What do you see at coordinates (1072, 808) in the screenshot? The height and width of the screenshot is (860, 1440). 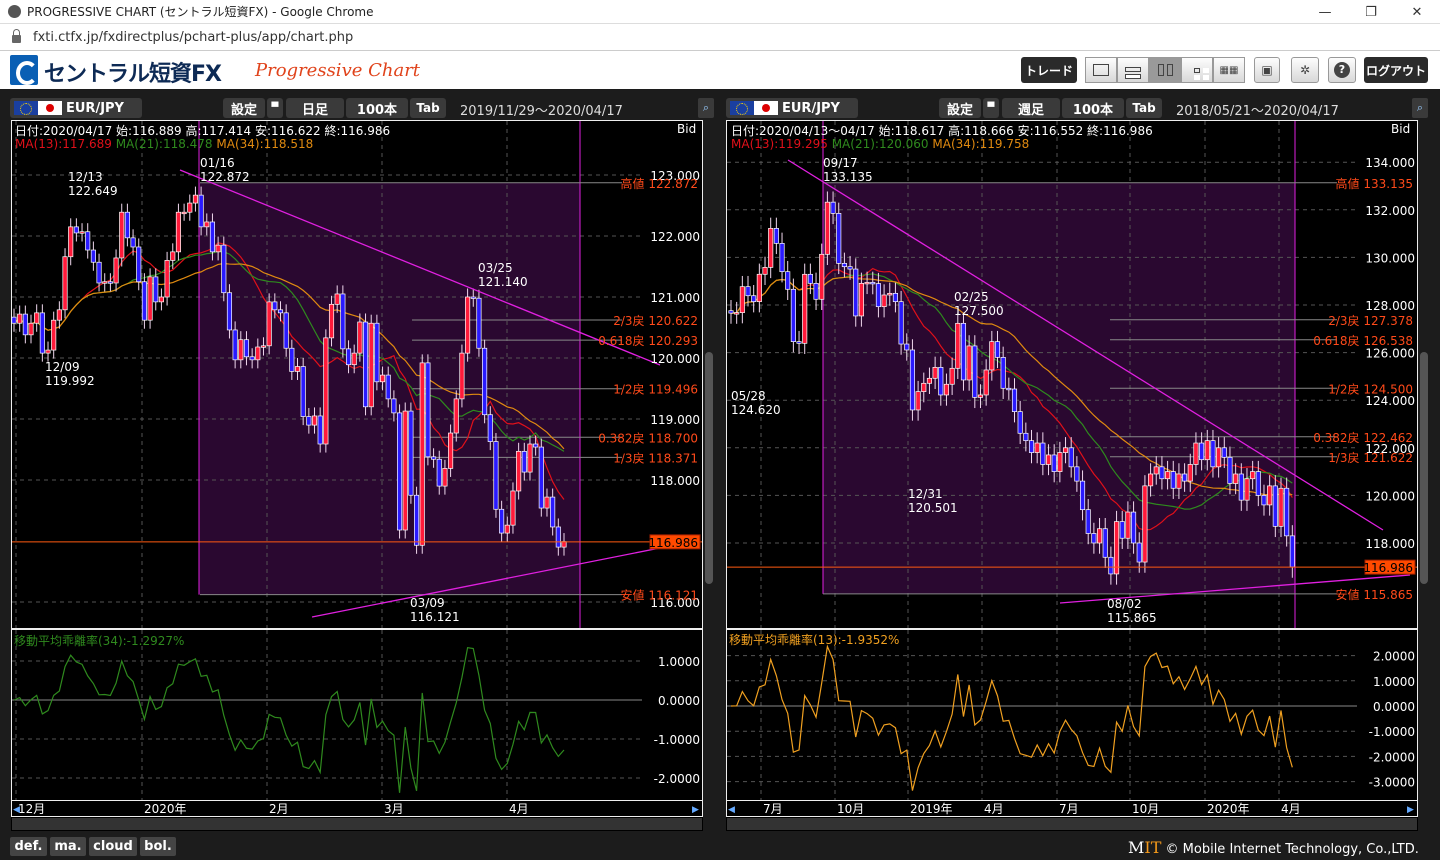 I see `chart2-time-axis` at bounding box center [1072, 808].